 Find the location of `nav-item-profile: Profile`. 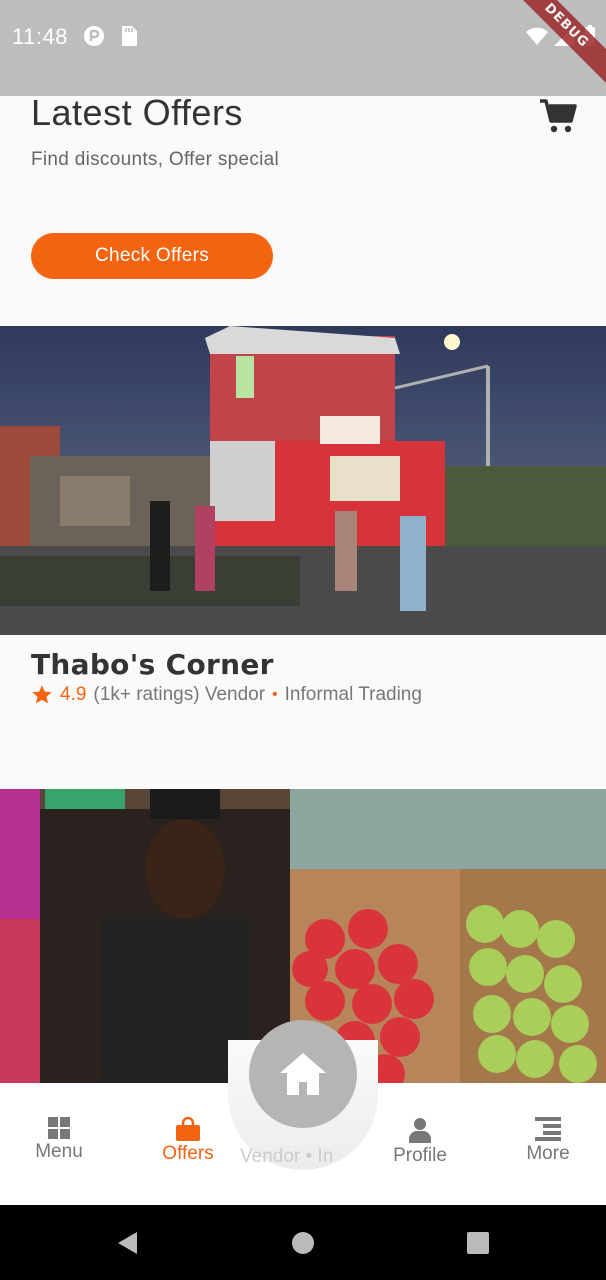

nav-item-profile: Profile is located at coordinates (420, 1142).